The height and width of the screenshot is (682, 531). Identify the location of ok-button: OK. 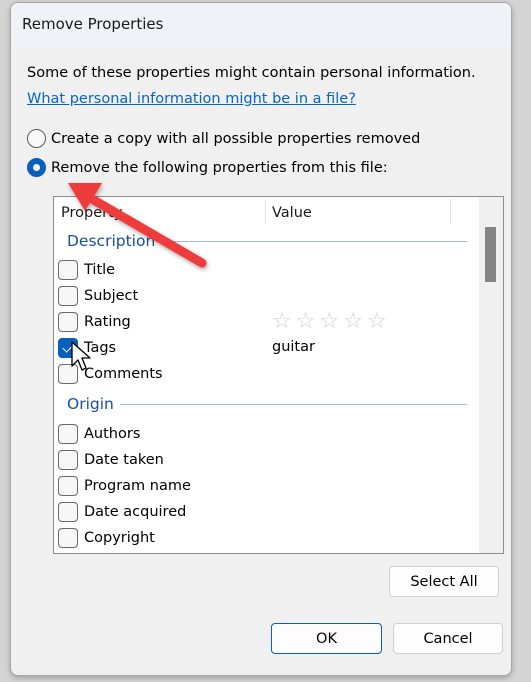
(326, 638).